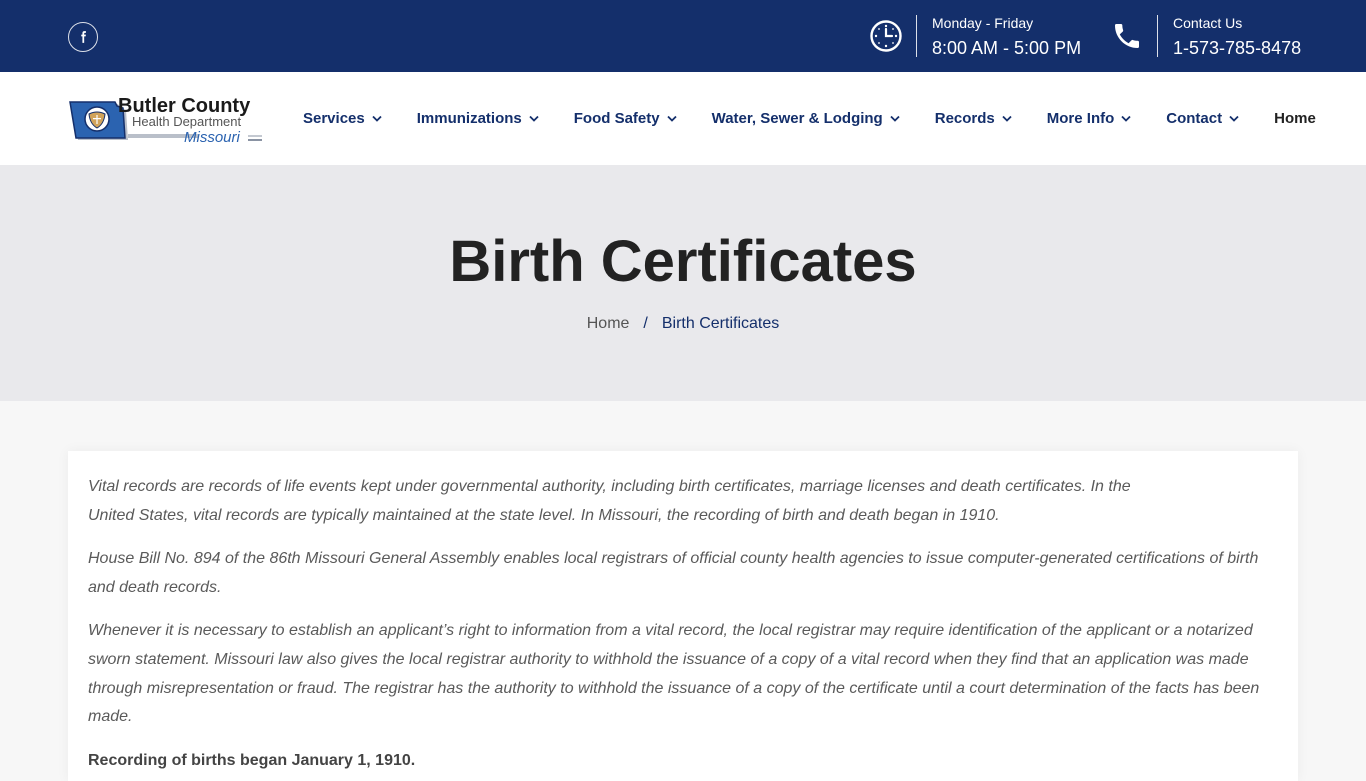  Describe the element at coordinates (1208, 23) in the screenshot. I see `contact-label: Contact Us` at that location.